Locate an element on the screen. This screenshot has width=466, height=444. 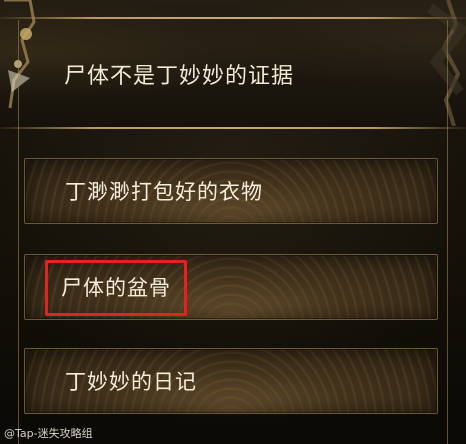
answer-option-clothes: 丁渺渺打包好的衣物 is located at coordinates (231, 191).